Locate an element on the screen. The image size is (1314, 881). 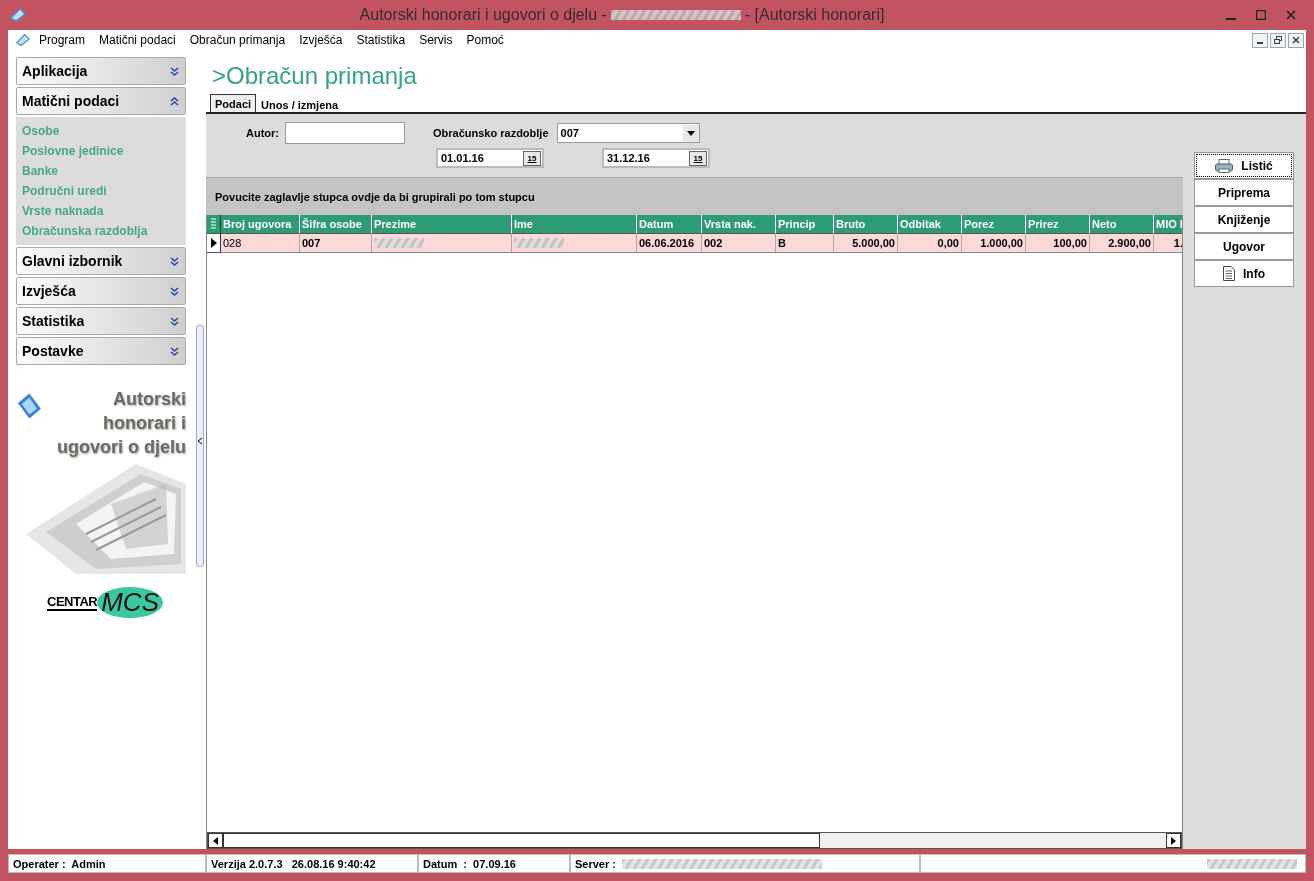
table-cell: 1. is located at coordinates (1168, 243).